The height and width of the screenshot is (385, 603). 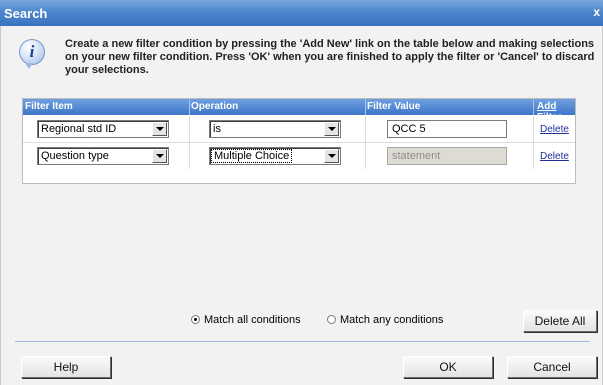 I want to click on operation-select: Multiple Choice, so click(x=275, y=156).